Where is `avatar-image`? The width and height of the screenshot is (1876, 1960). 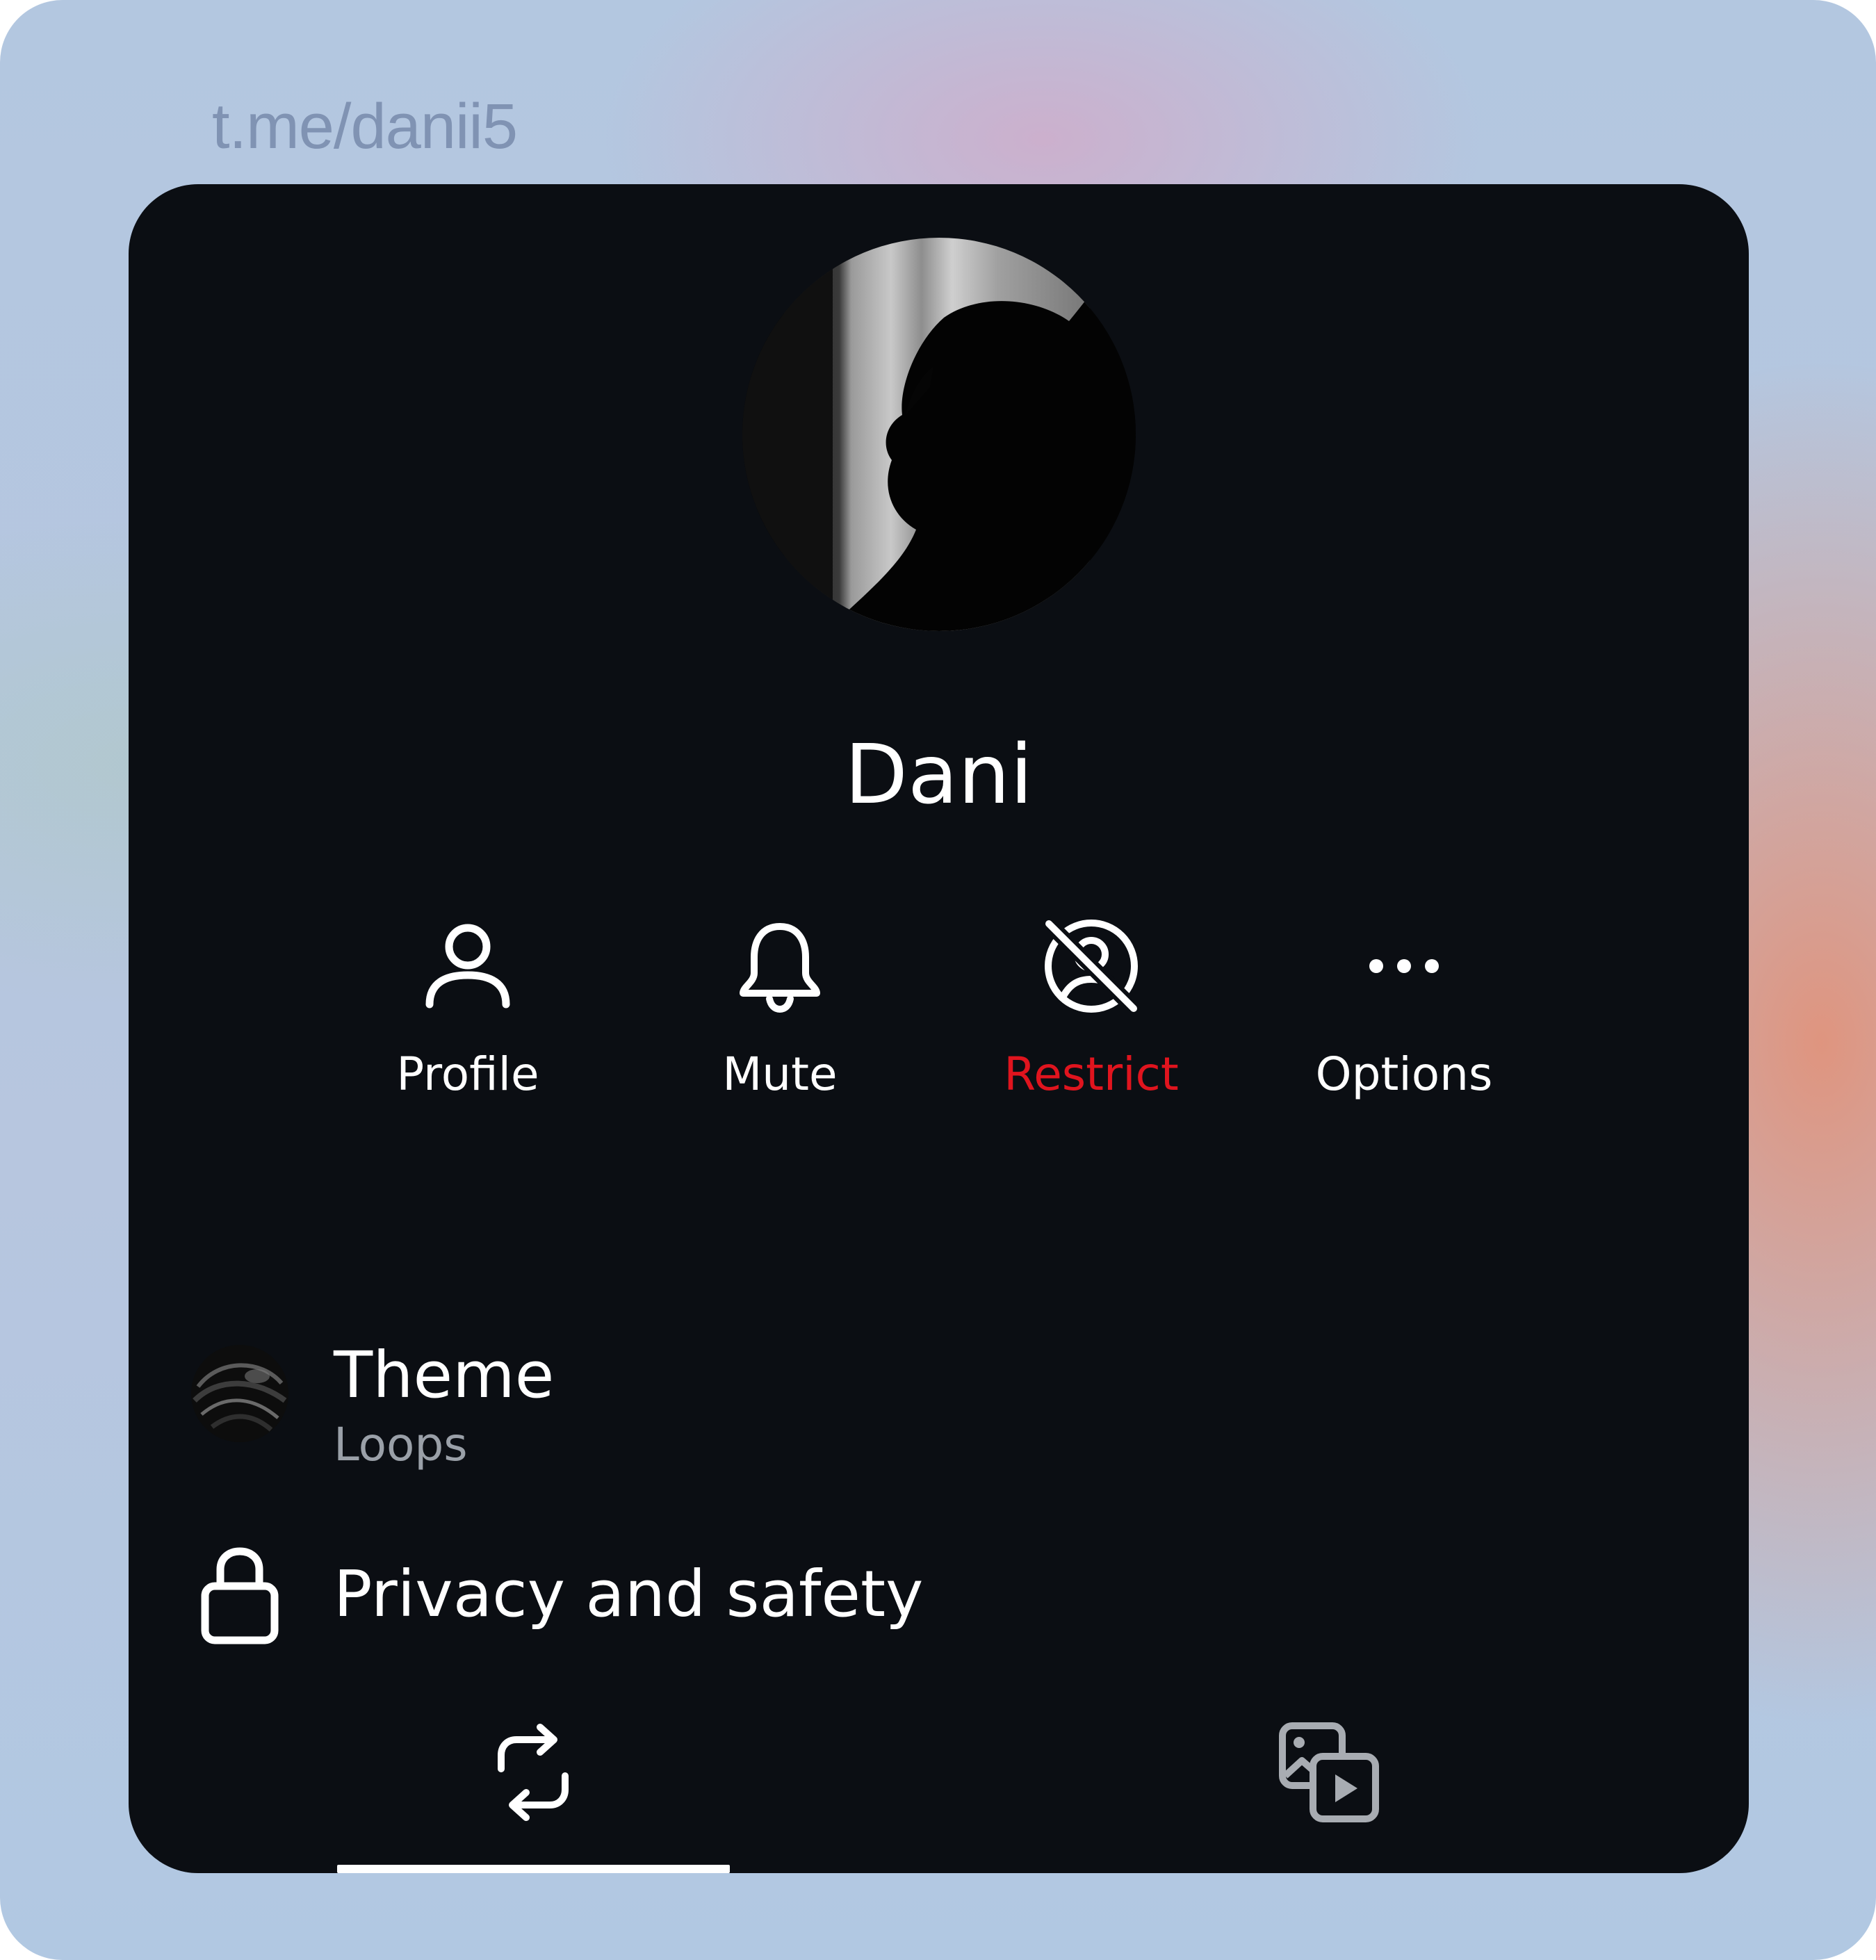
avatar-image is located at coordinates (939, 434).